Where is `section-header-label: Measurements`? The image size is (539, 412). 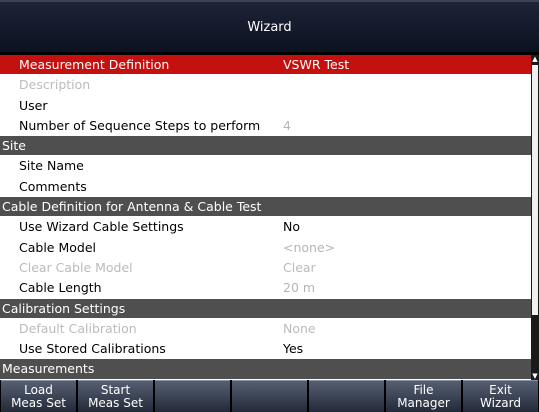
section-header-label: Measurements is located at coordinates (48, 369).